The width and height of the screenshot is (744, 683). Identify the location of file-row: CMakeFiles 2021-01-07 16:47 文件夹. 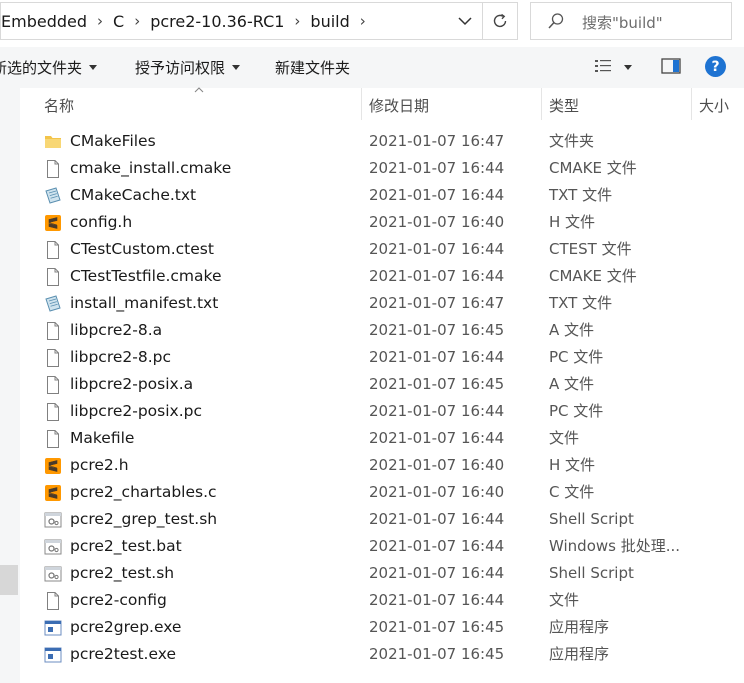
(394, 141).